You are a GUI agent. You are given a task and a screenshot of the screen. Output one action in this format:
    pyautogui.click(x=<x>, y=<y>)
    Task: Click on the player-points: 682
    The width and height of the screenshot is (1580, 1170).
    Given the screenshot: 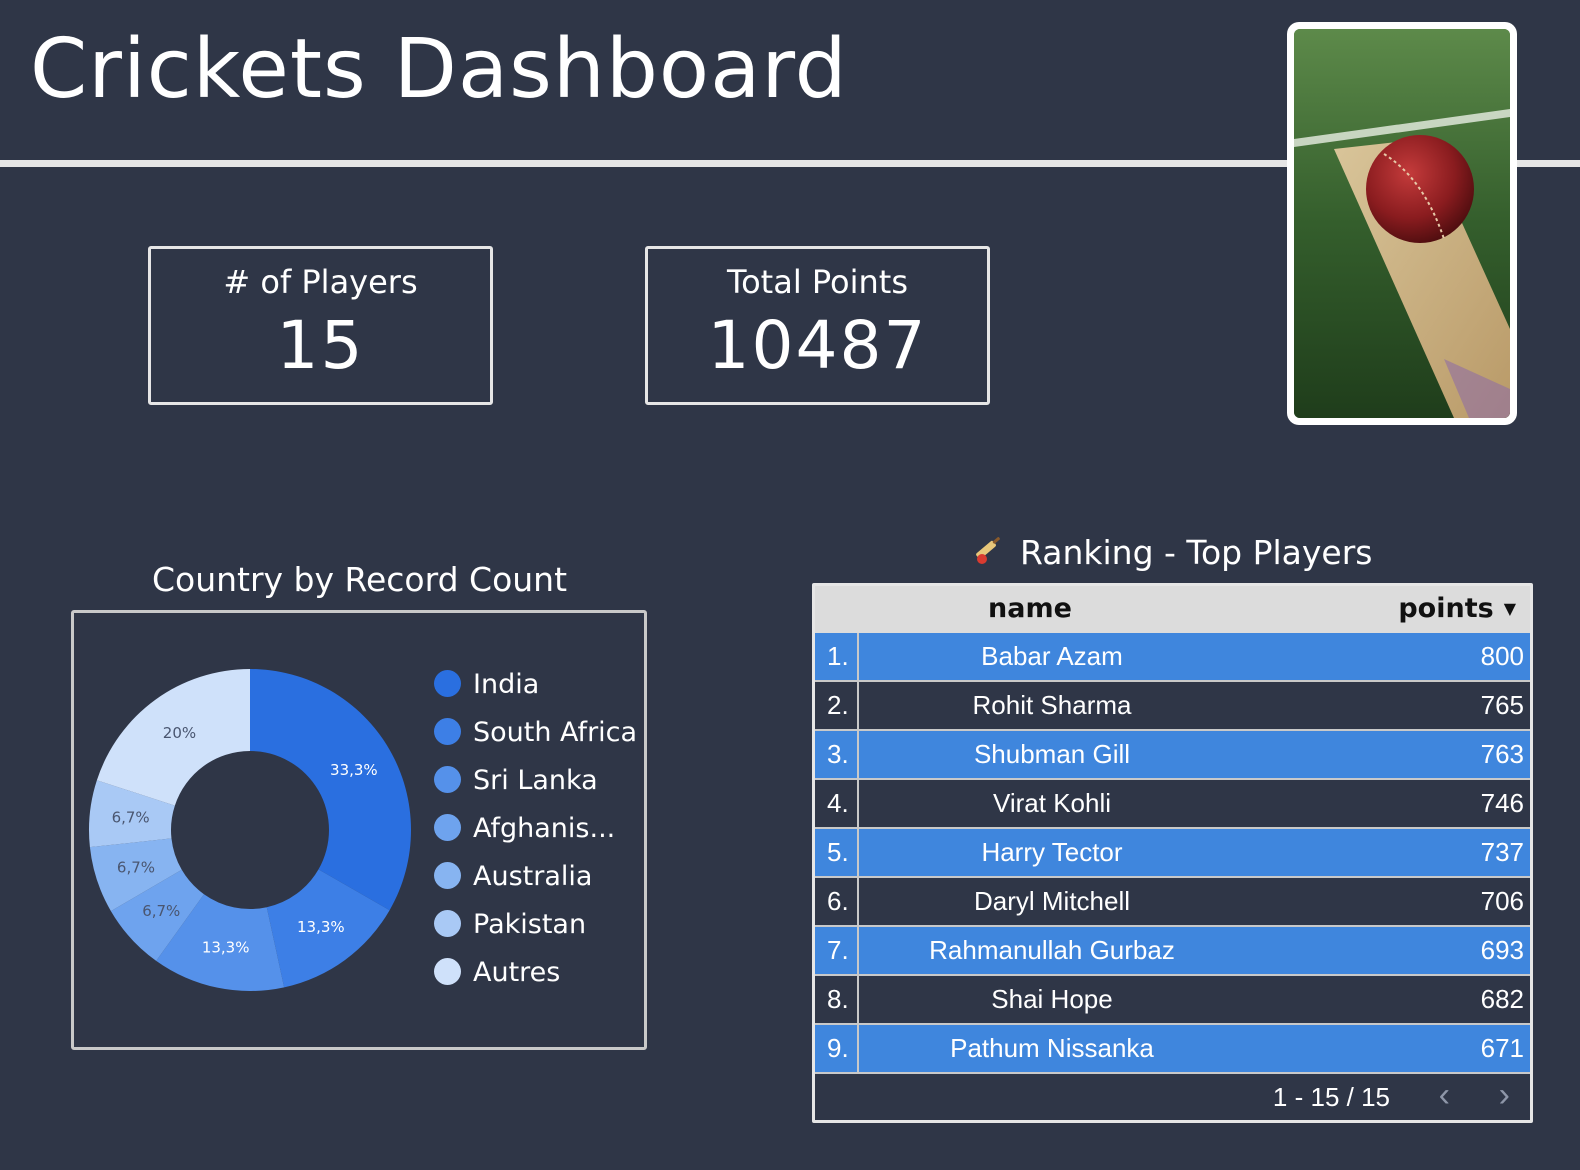 What is the action you would take?
    pyautogui.click(x=1502, y=999)
    